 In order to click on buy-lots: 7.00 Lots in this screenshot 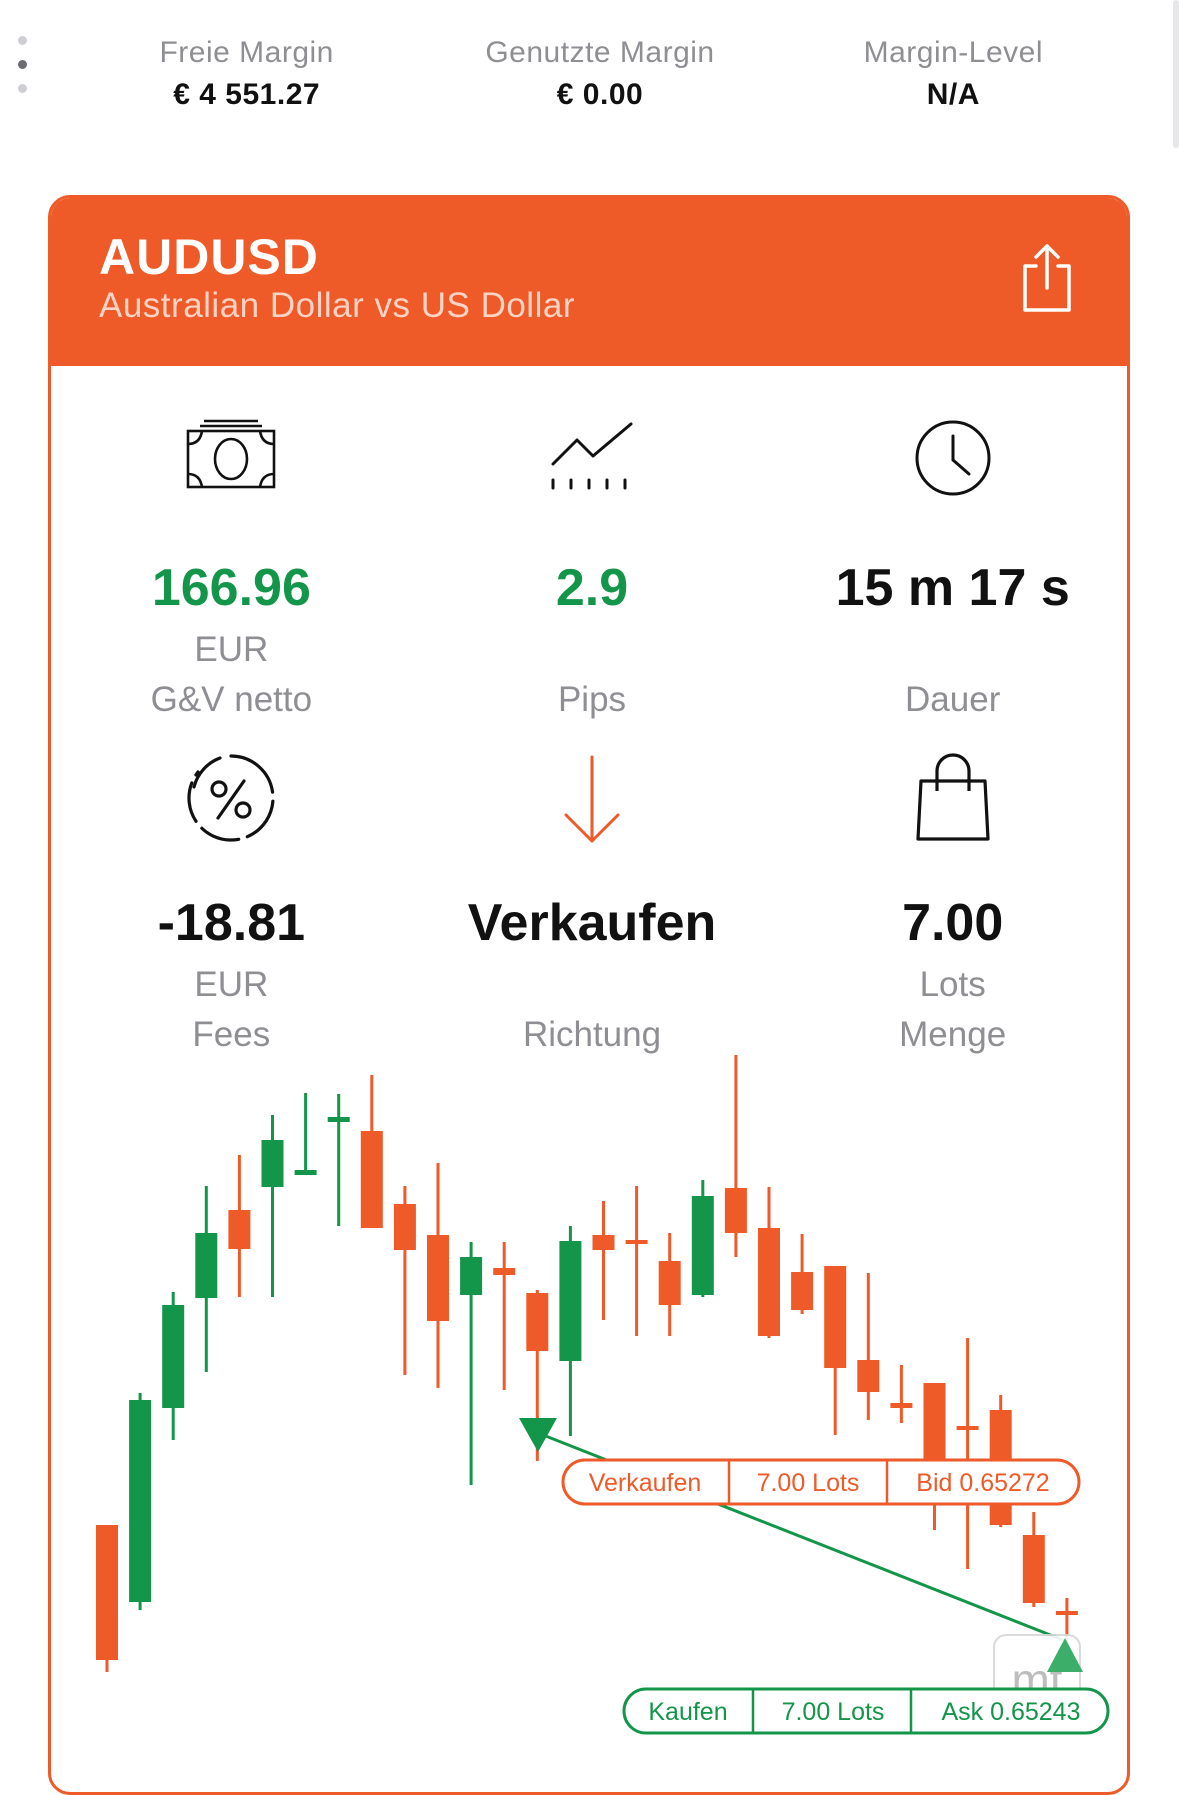, I will do `click(833, 1712)`.